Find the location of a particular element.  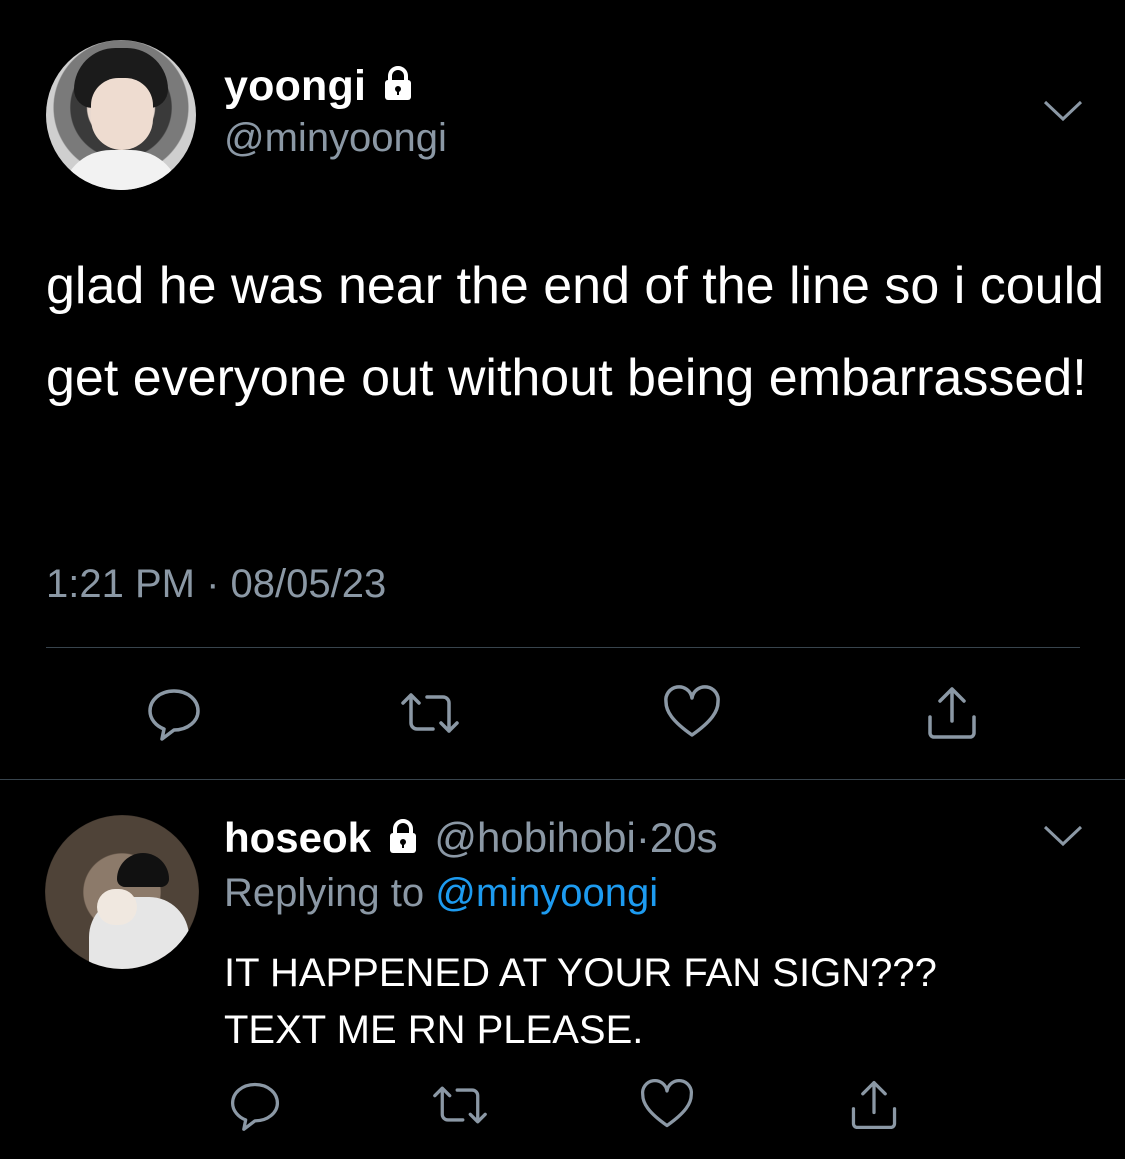

reply-author-name: hoseok is located at coordinates (297, 837).